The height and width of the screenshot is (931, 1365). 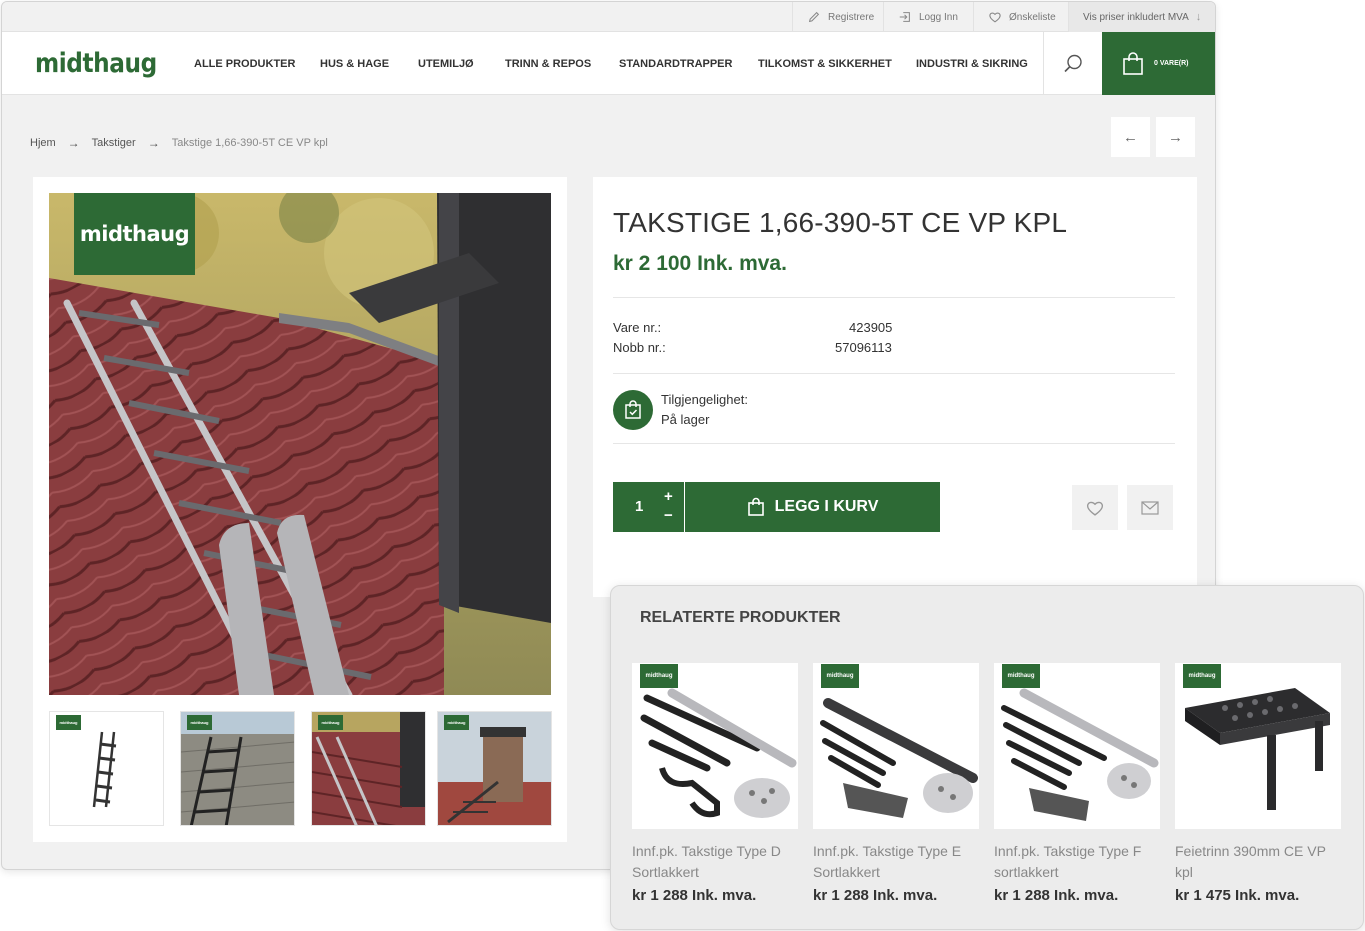 What do you see at coordinates (668, 515) in the screenshot?
I see `quantity-decrease-button: −` at bounding box center [668, 515].